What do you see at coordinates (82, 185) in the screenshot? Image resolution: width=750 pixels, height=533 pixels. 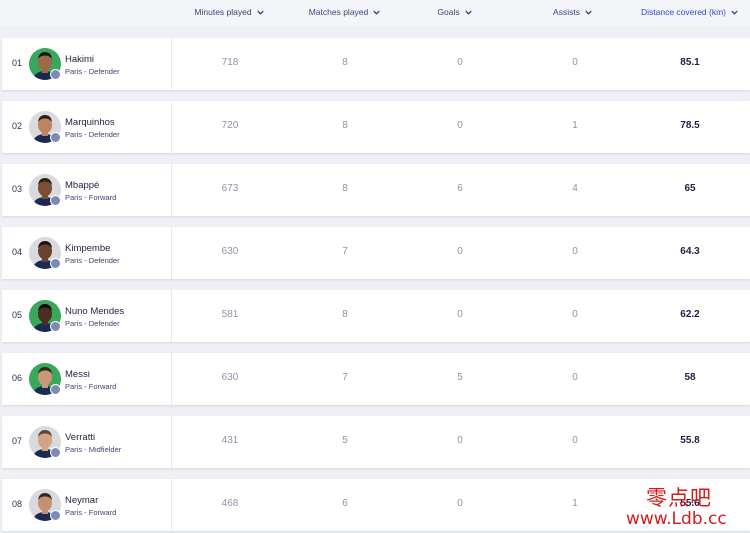 I see `player-name: Mbappé` at bounding box center [82, 185].